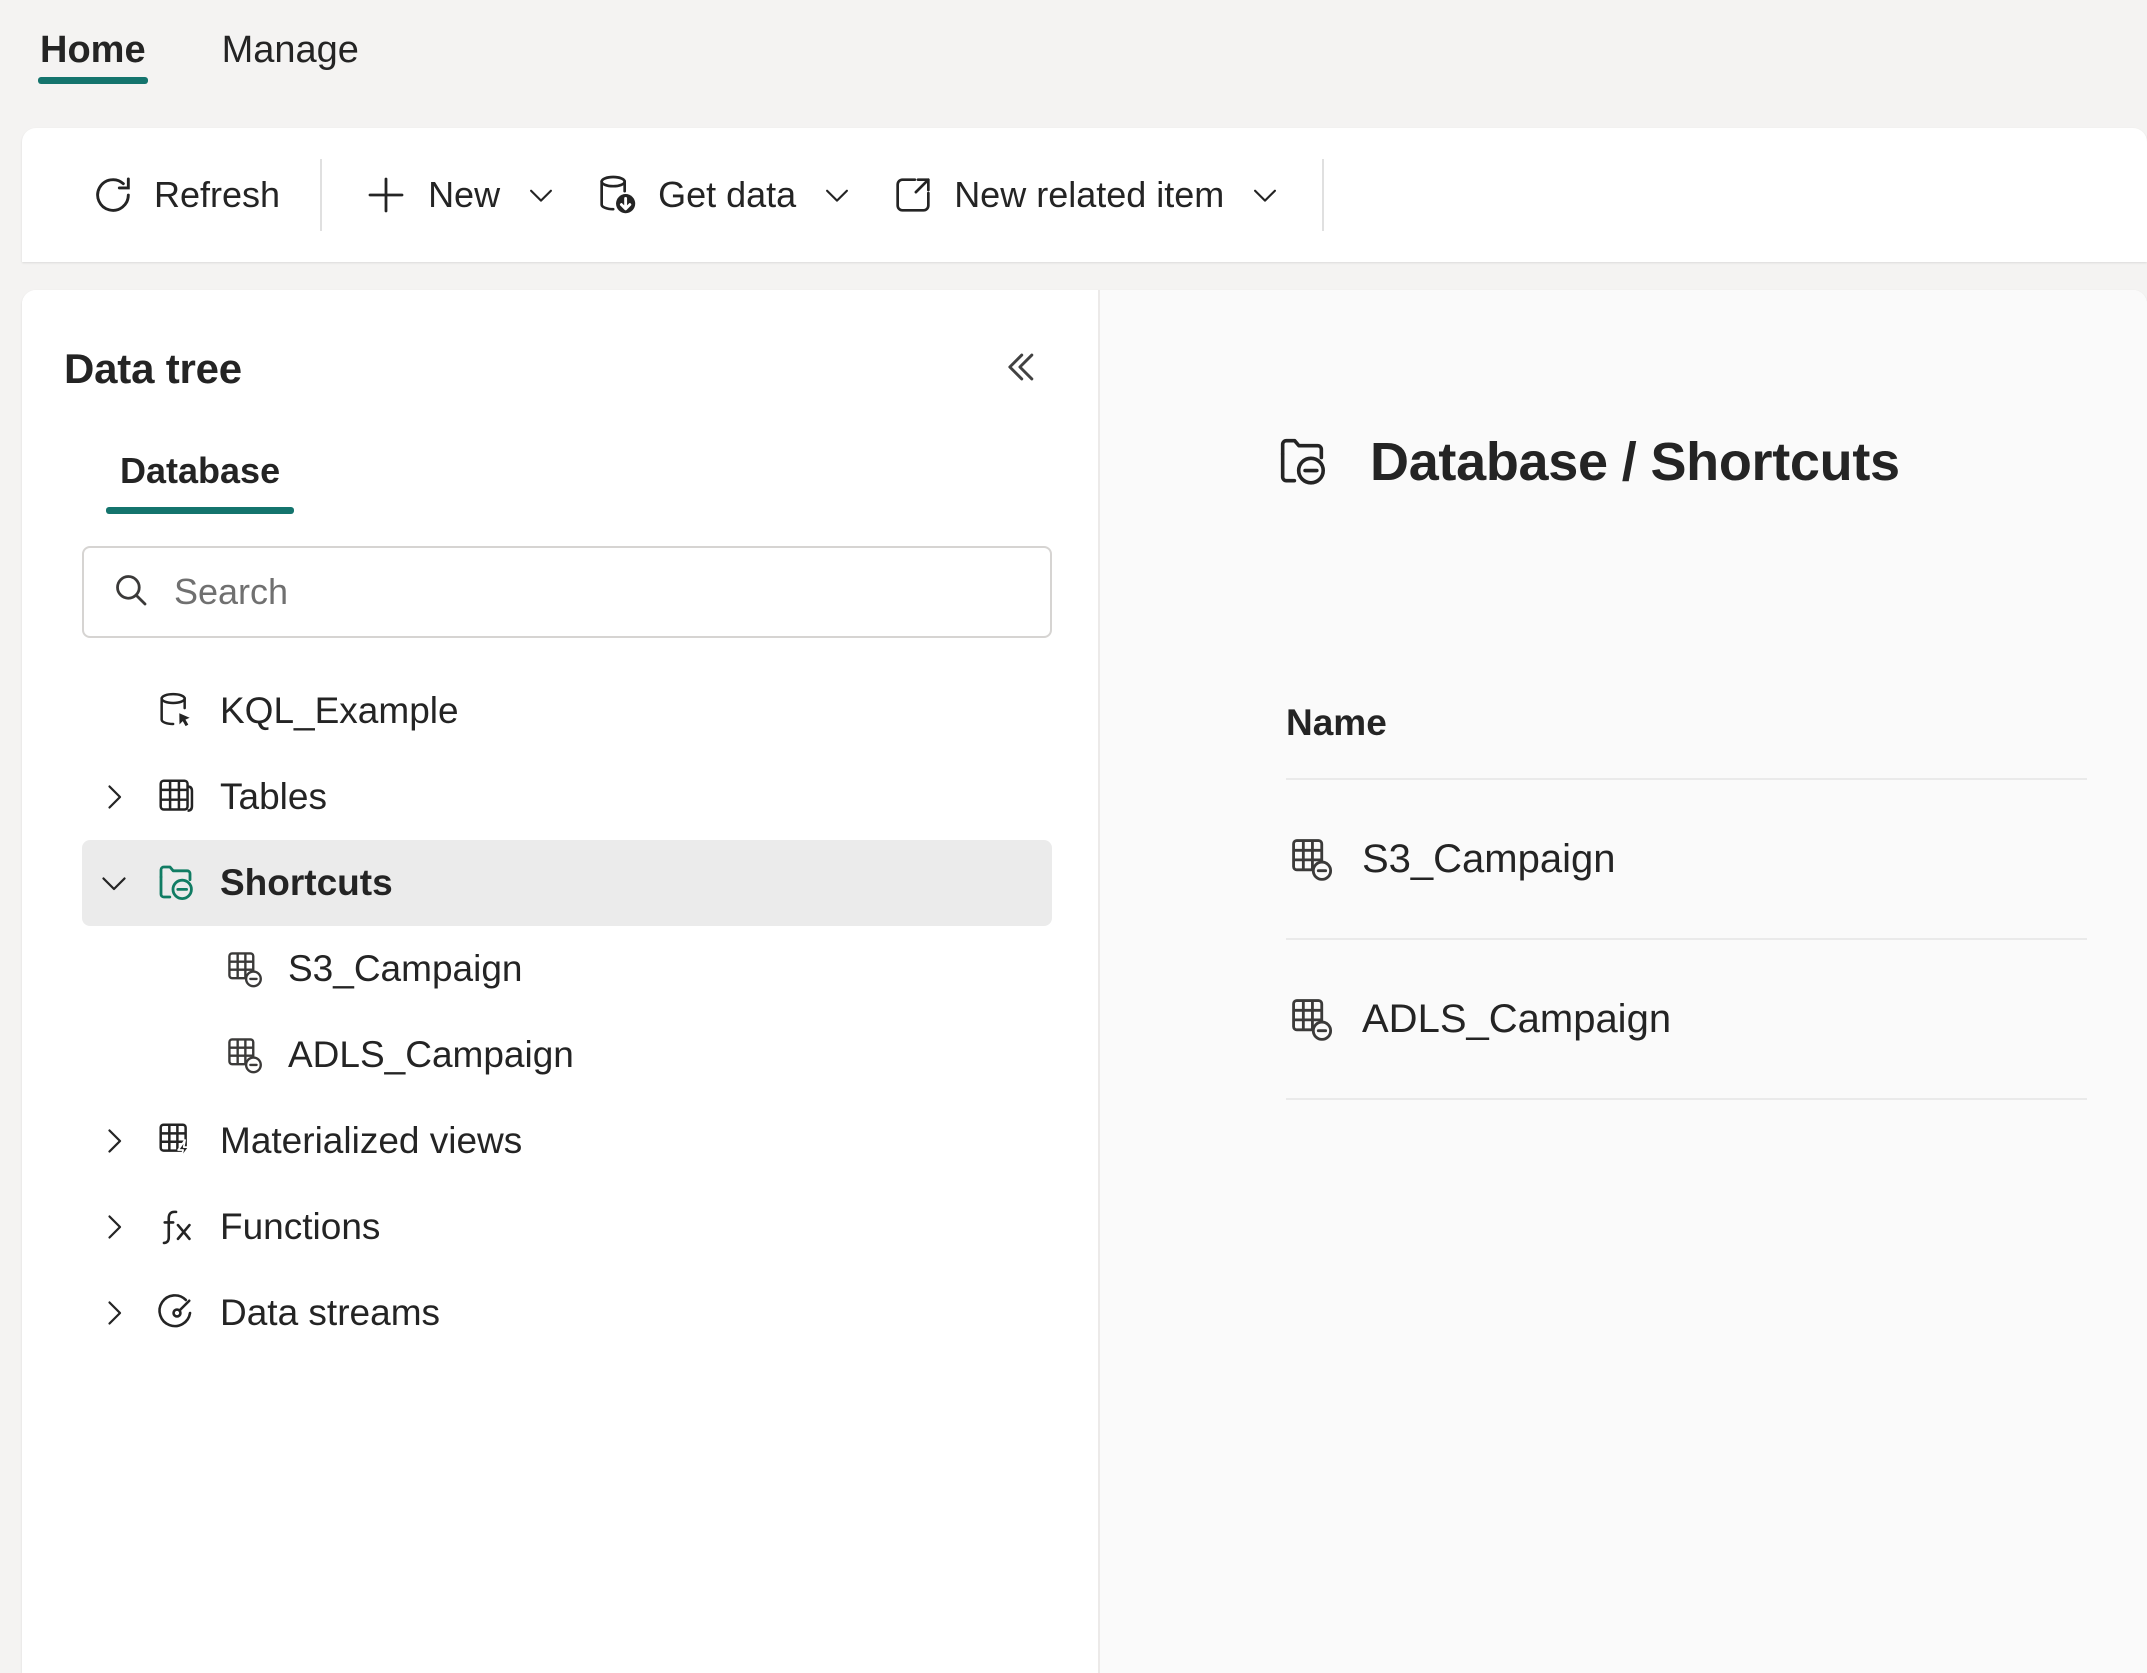 This screenshot has width=2147, height=1673. I want to click on search-input, so click(598, 592).